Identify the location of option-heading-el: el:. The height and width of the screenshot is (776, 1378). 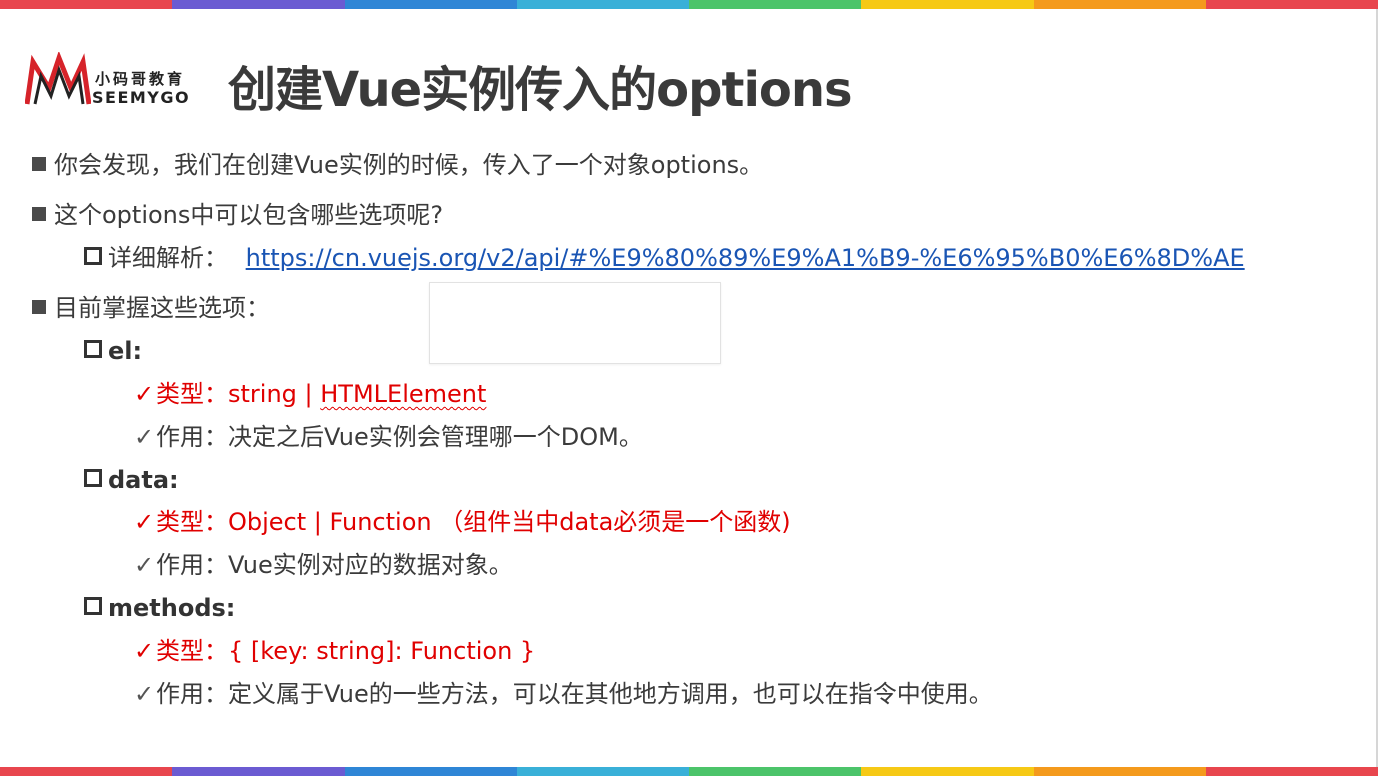
(113, 351).